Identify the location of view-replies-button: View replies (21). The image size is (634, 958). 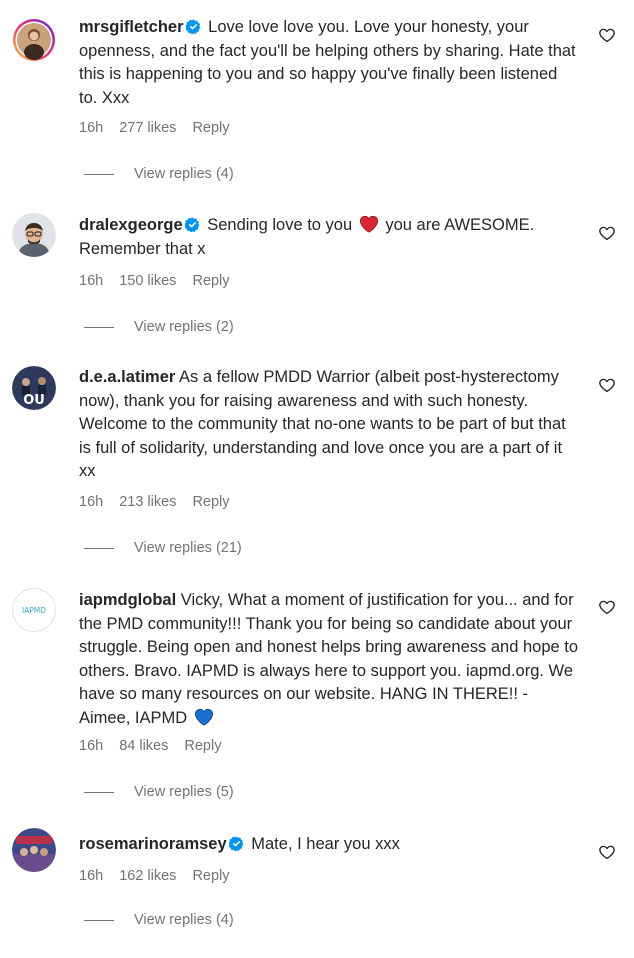
(163, 548).